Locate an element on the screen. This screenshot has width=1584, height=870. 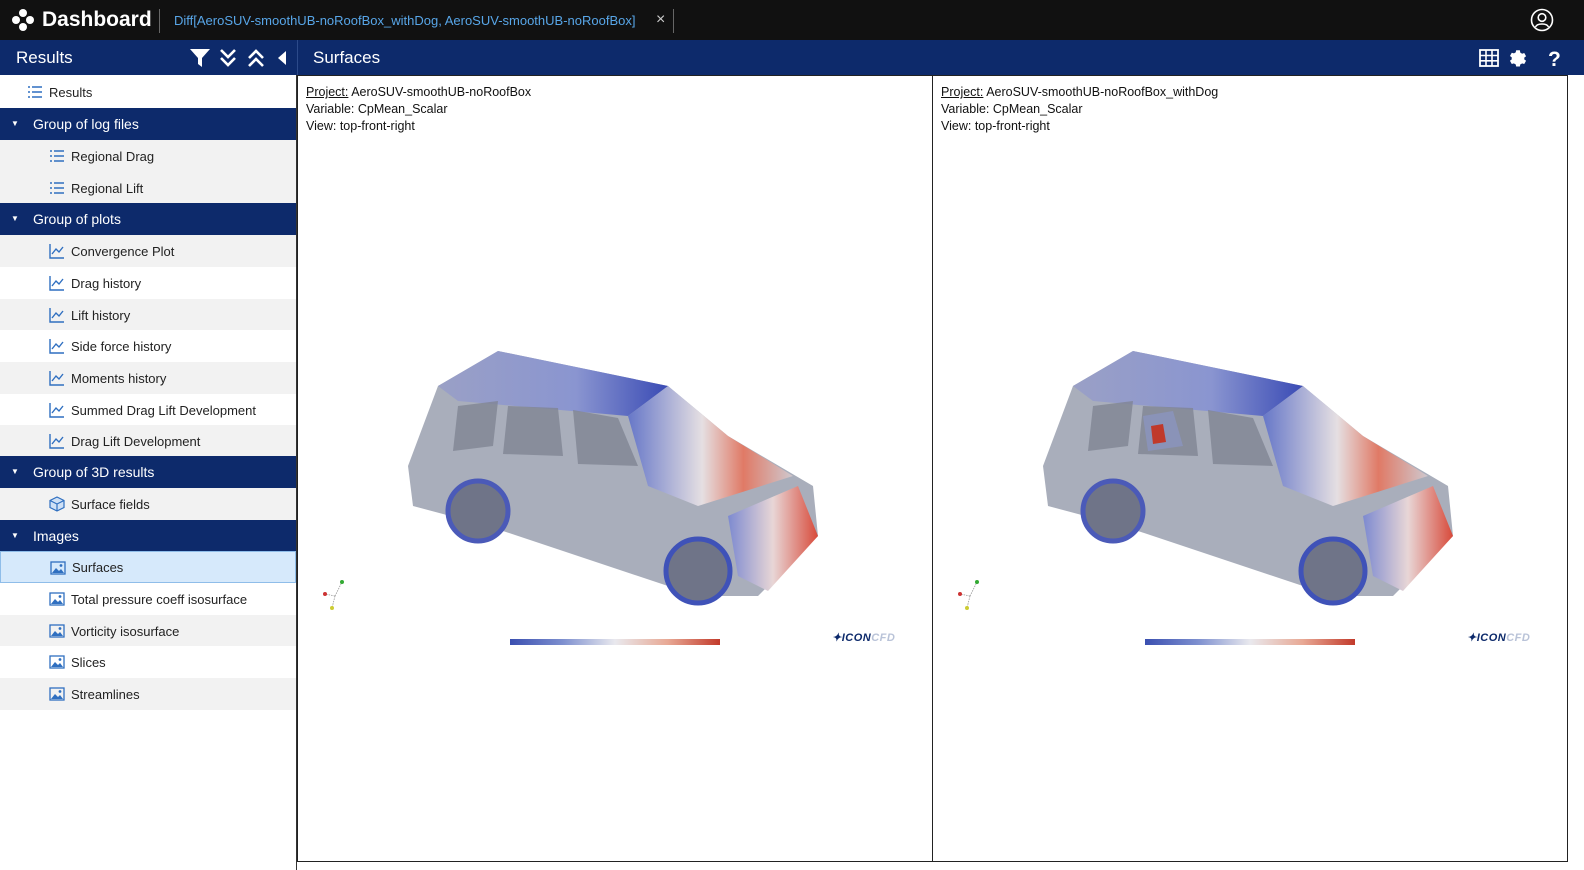
tree-item-drag-history: Drag history is located at coordinates (148, 283).